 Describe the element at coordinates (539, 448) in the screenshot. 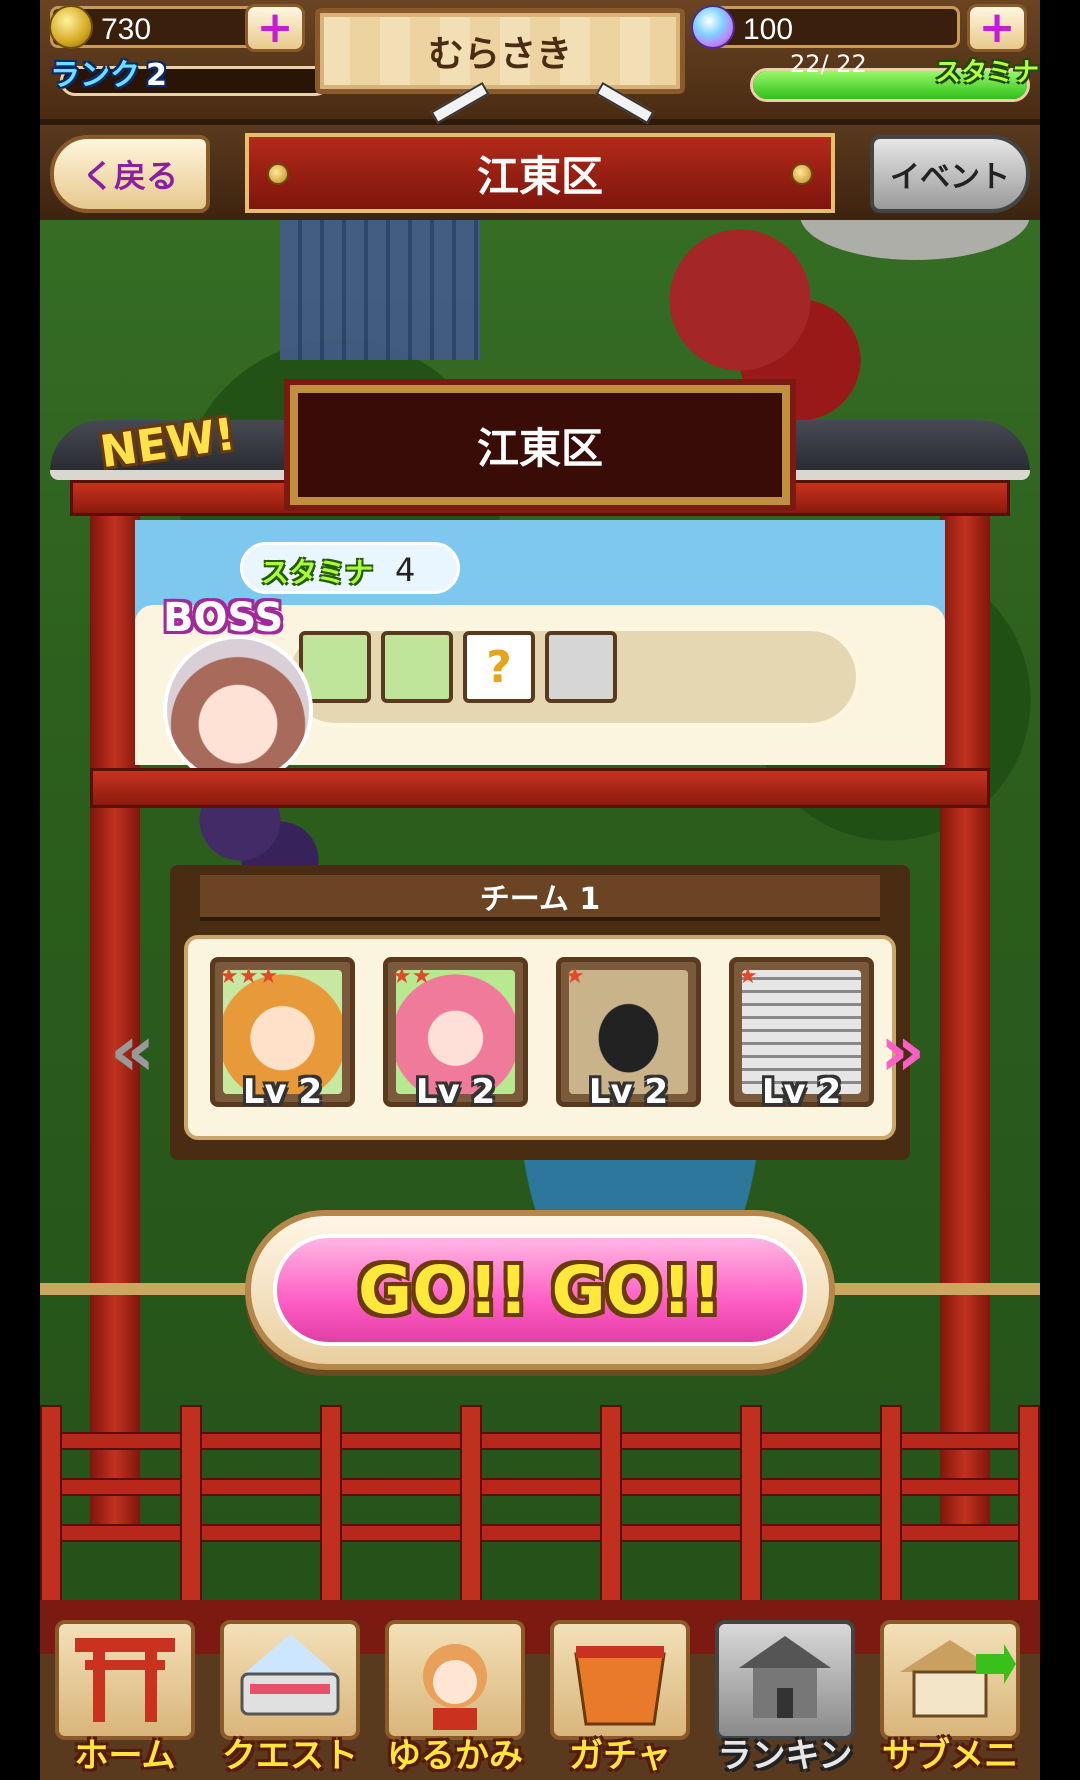

I see `quest-title: 江東区` at that location.